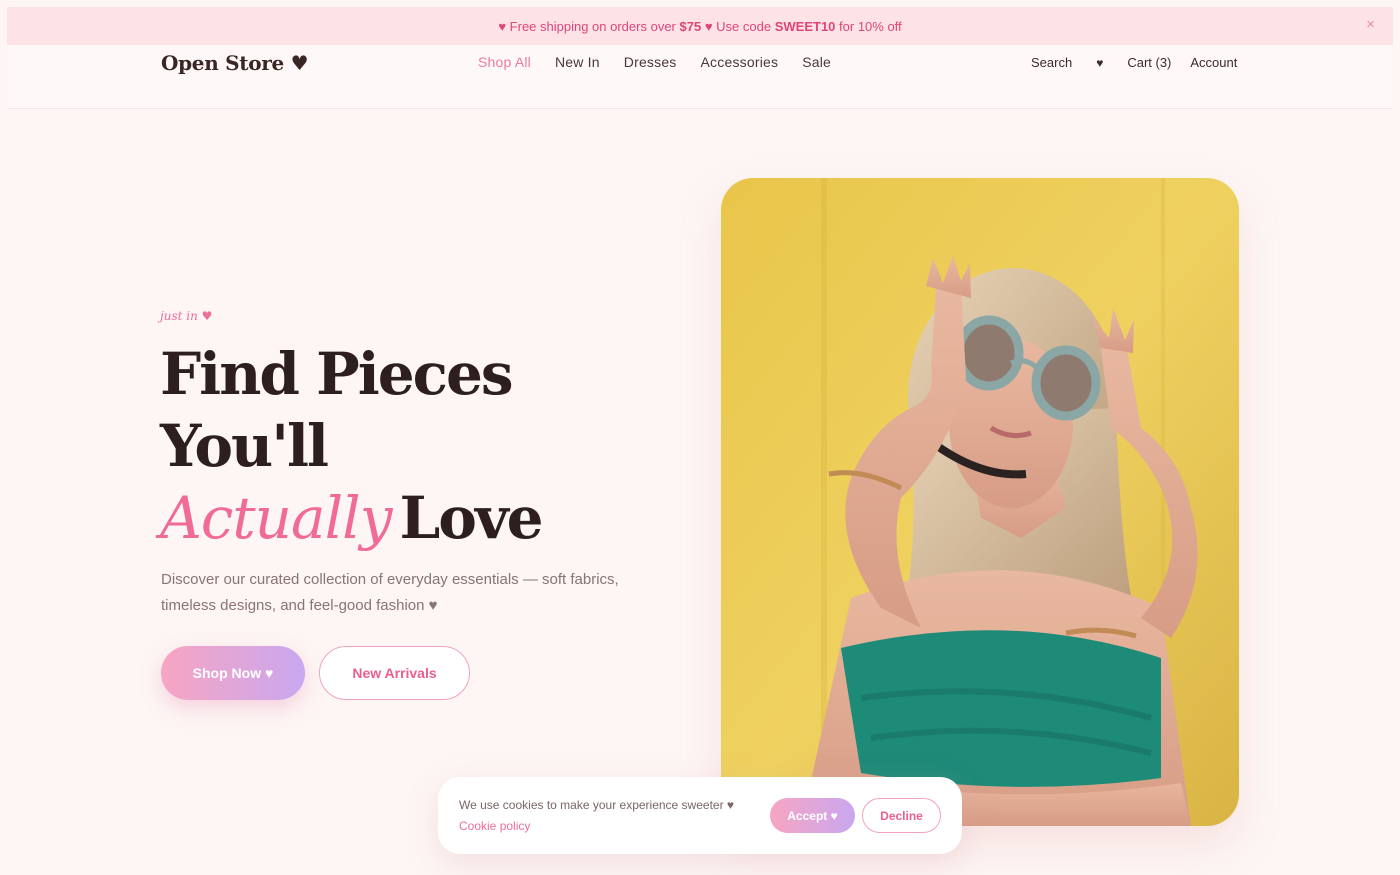 This screenshot has height=875, width=1400. What do you see at coordinates (812, 815) in the screenshot?
I see `accept-cookies-button: Accept ♥` at bounding box center [812, 815].